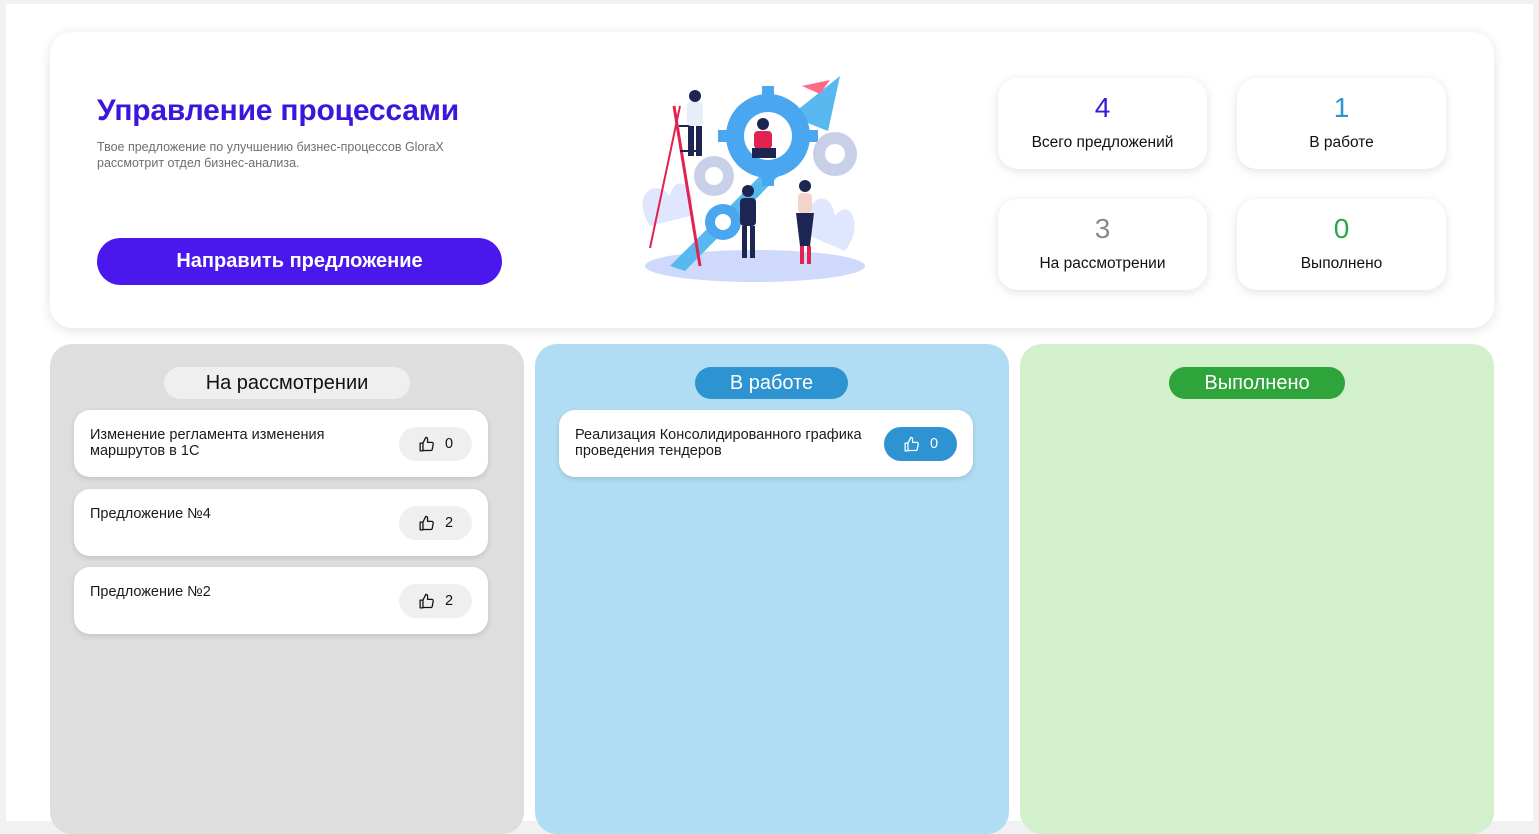 The image size is (1539, 834). What do you see at coordinates (1341, 228) in the screenshot?
I see `stat-done-value: 0` at bounding box center [1341, 228].